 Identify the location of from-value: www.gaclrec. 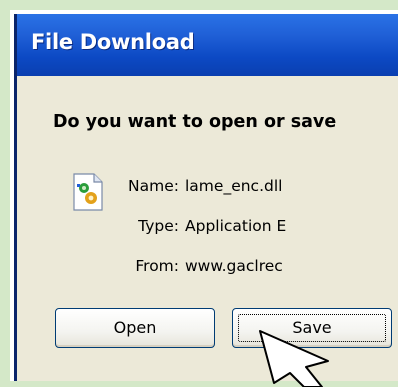
(234, 266).